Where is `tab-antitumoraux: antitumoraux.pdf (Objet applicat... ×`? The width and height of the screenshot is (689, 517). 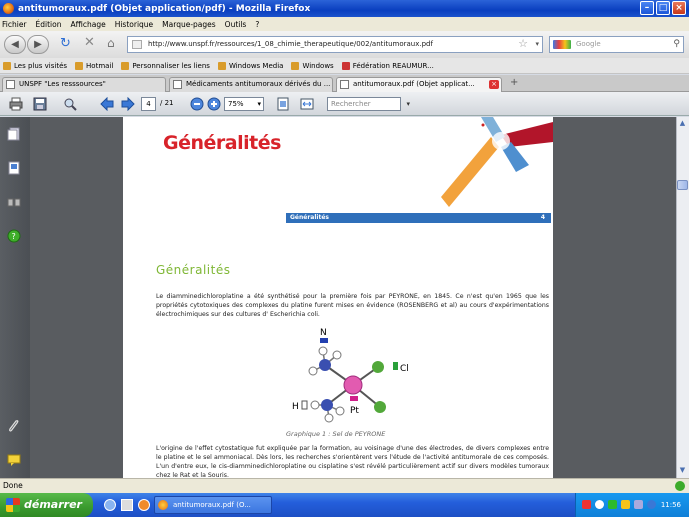 tab-antitumoraux: antitumoraux.pdf (Objet applicat... × is located at coordinates (419, 84).